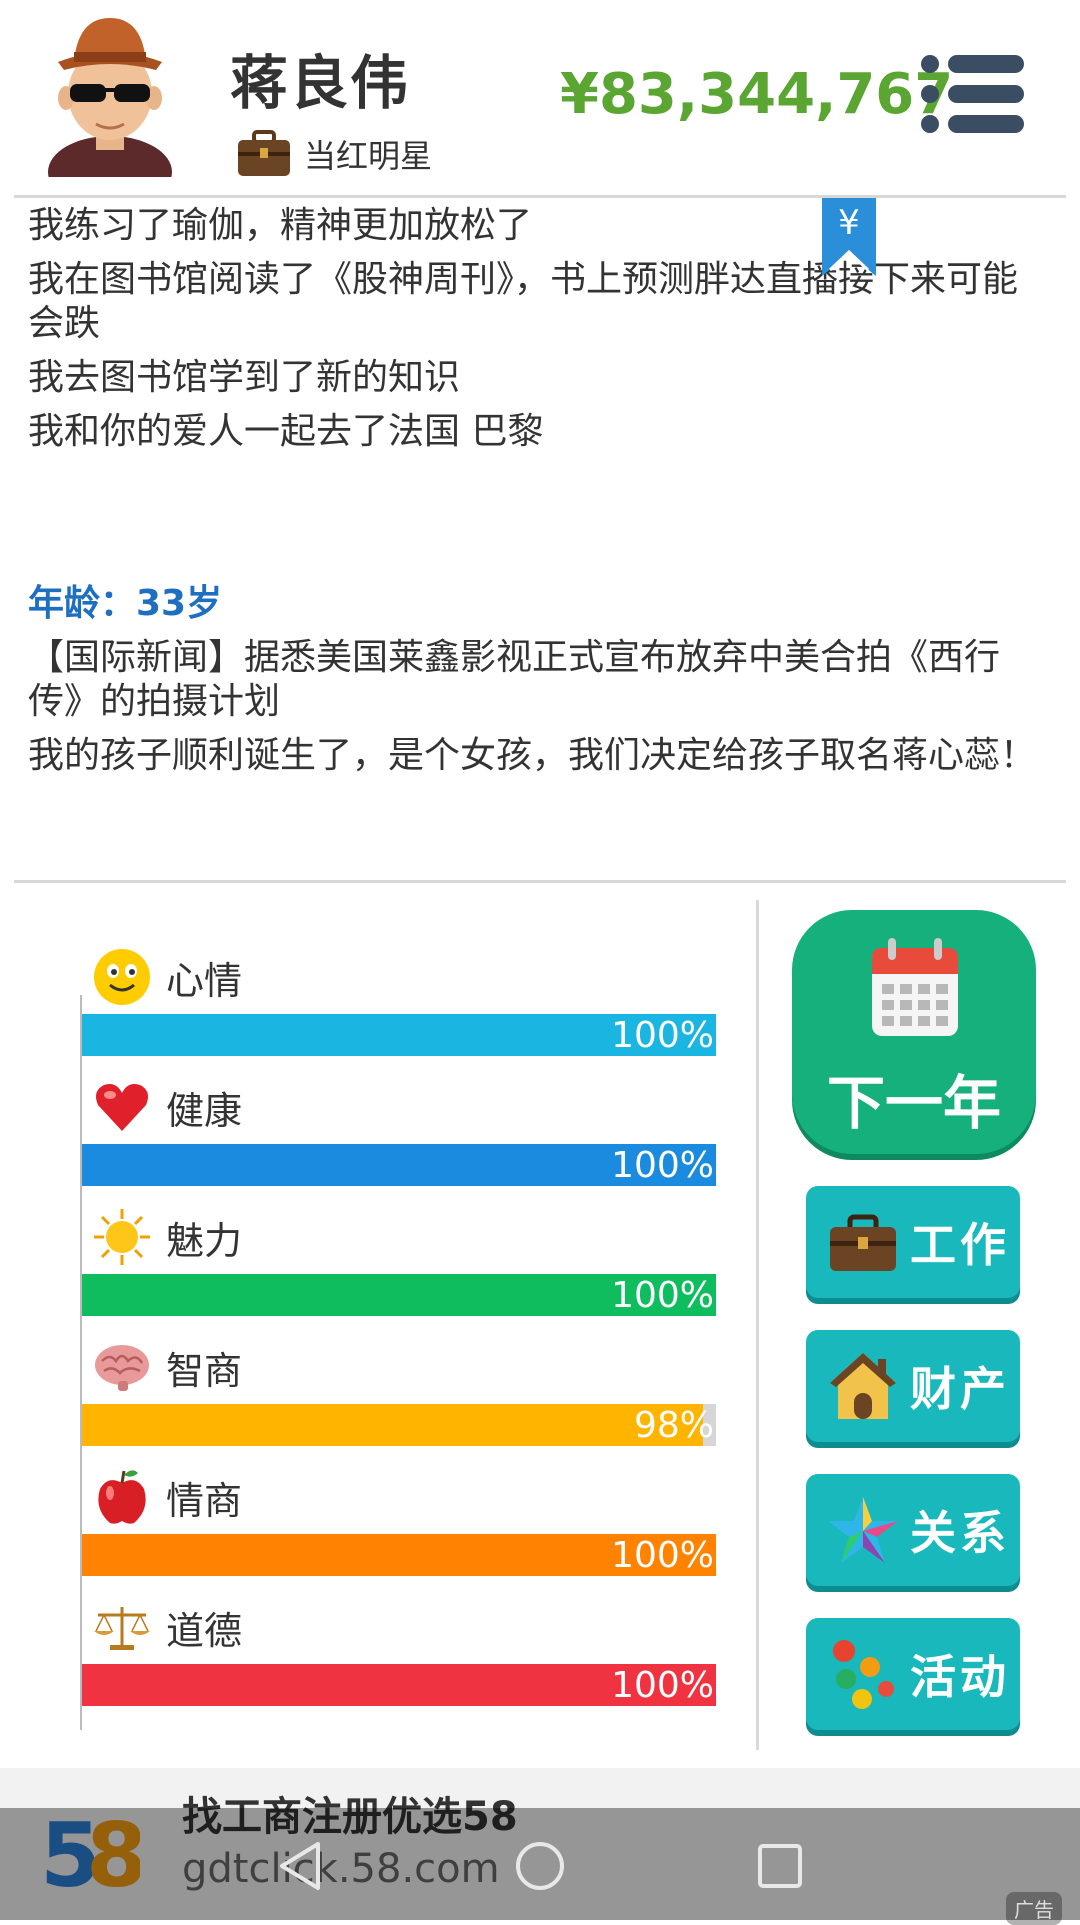  What do you see at coordinates (122, 1628) in the screenshot?
I see `scales-icon` at bounding box center [122, 1628].